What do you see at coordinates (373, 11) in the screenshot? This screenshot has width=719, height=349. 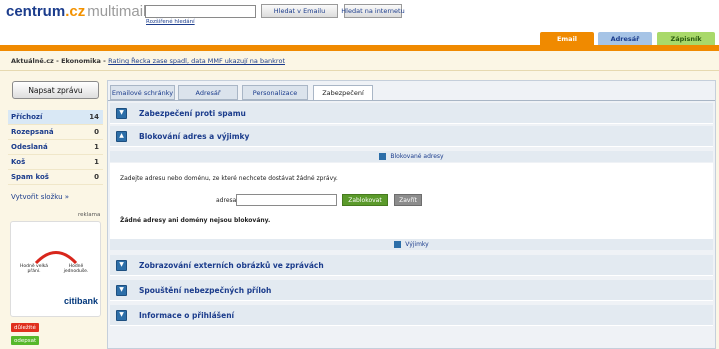 I see `search-internet-button: Hledat na internetu` at bounding box center [373, 11].